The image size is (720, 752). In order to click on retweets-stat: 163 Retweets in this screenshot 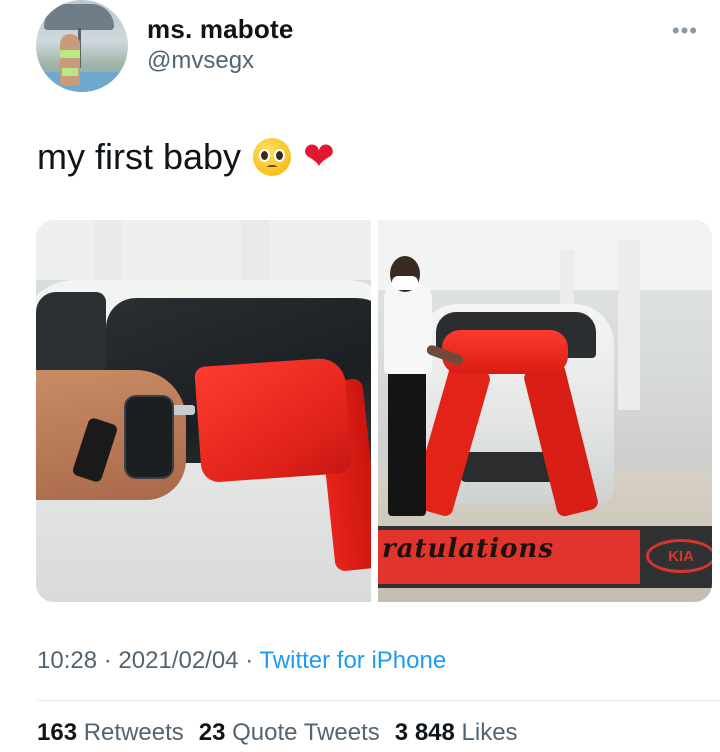, I will do `click(110, 733)`.